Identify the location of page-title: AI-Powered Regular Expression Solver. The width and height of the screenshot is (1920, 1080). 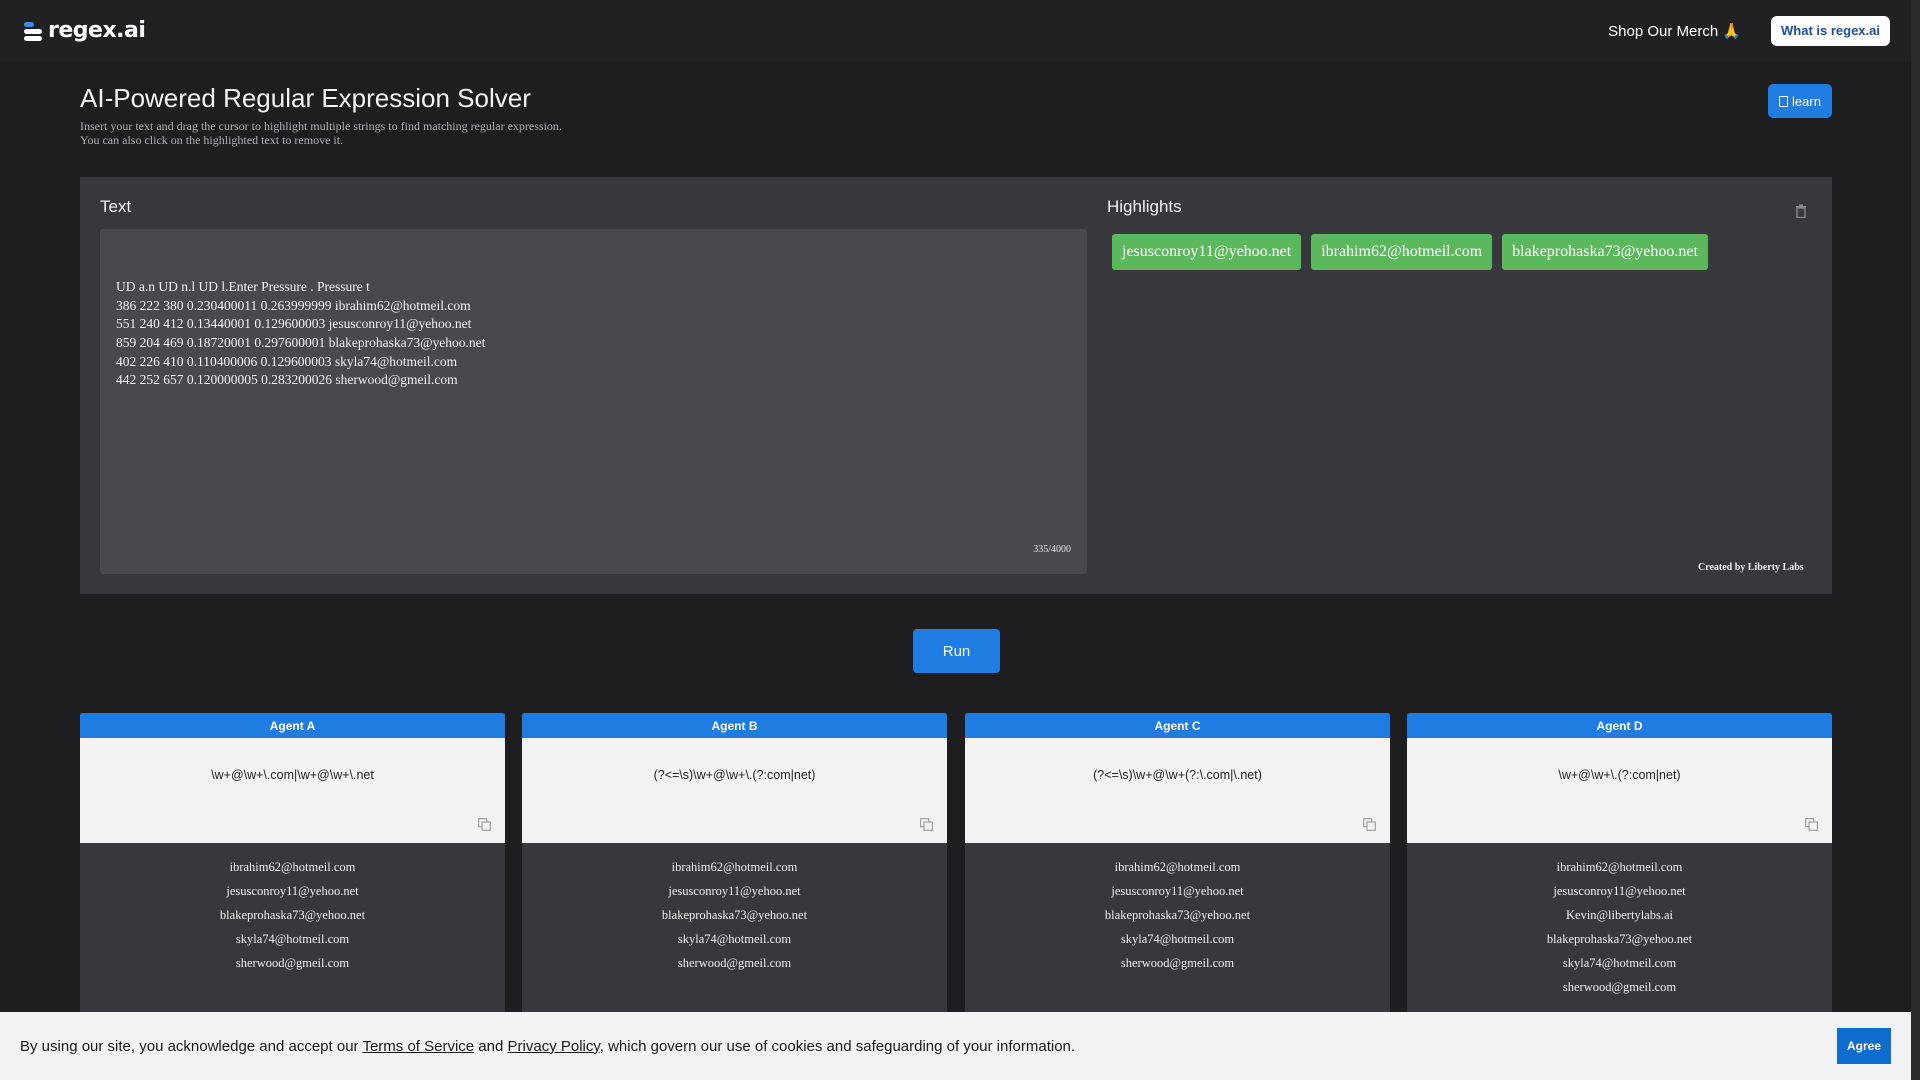
(305, 98).